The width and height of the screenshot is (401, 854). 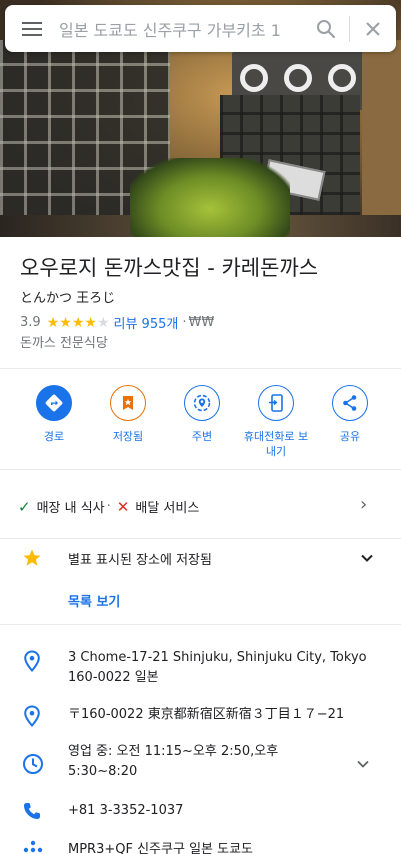 I want to click on bookmark-icon, so click(x=128, y=403).